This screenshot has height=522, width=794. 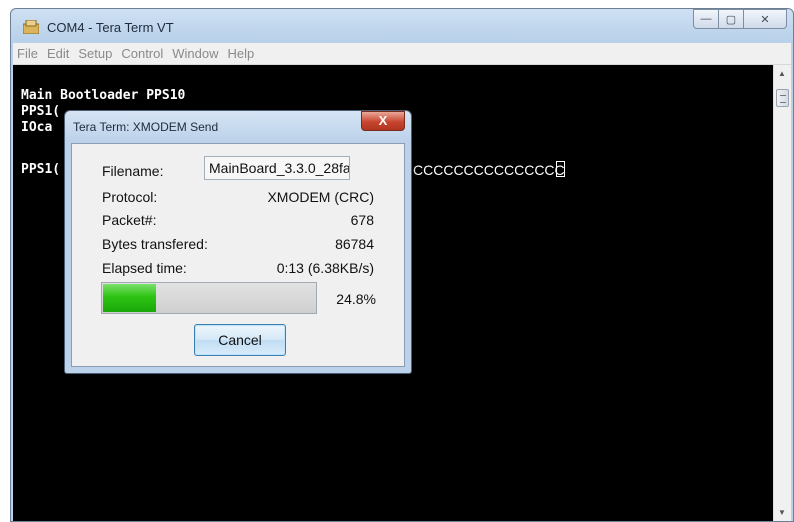 What do you see at coordinates (95, 53) in the screenshot?
I see `menu-setup: Setup` at bounding box center [95, 53].